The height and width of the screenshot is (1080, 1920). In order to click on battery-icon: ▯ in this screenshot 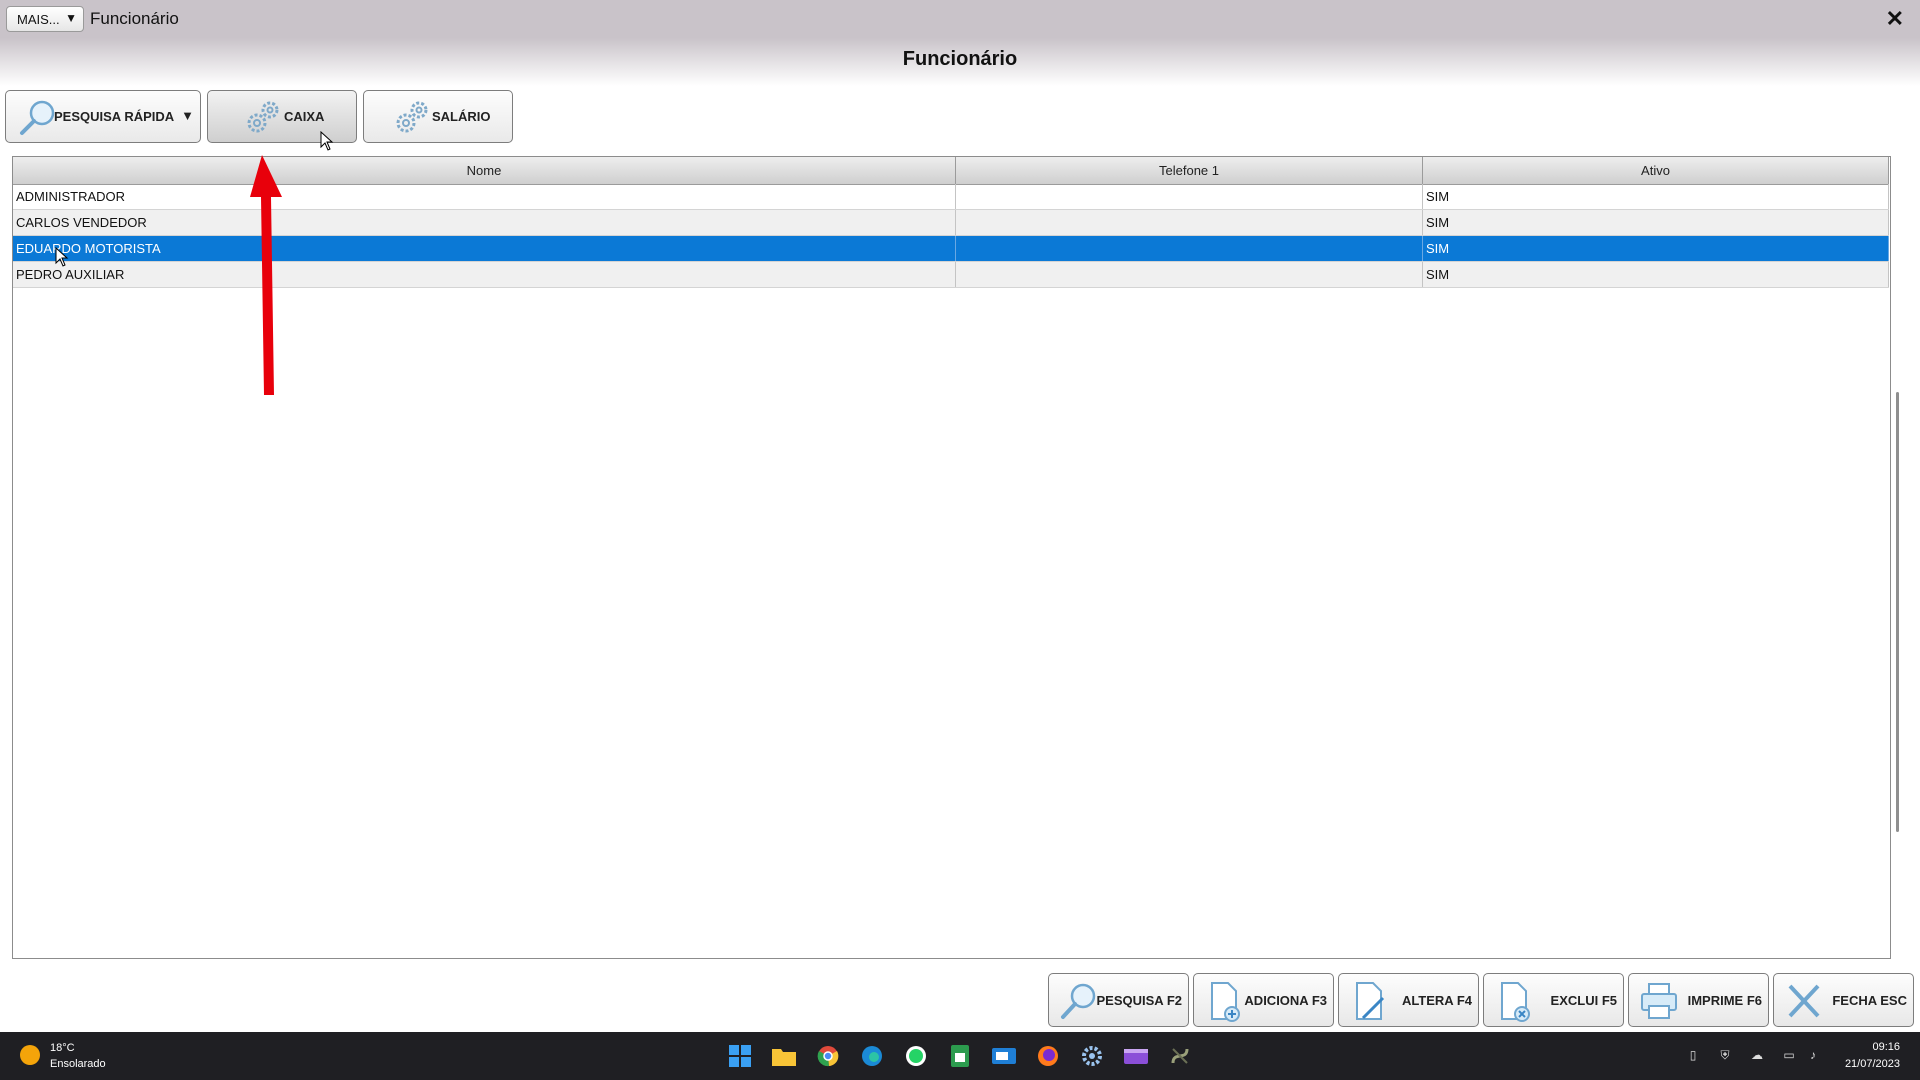, I will do `click(1693, 1055)`.